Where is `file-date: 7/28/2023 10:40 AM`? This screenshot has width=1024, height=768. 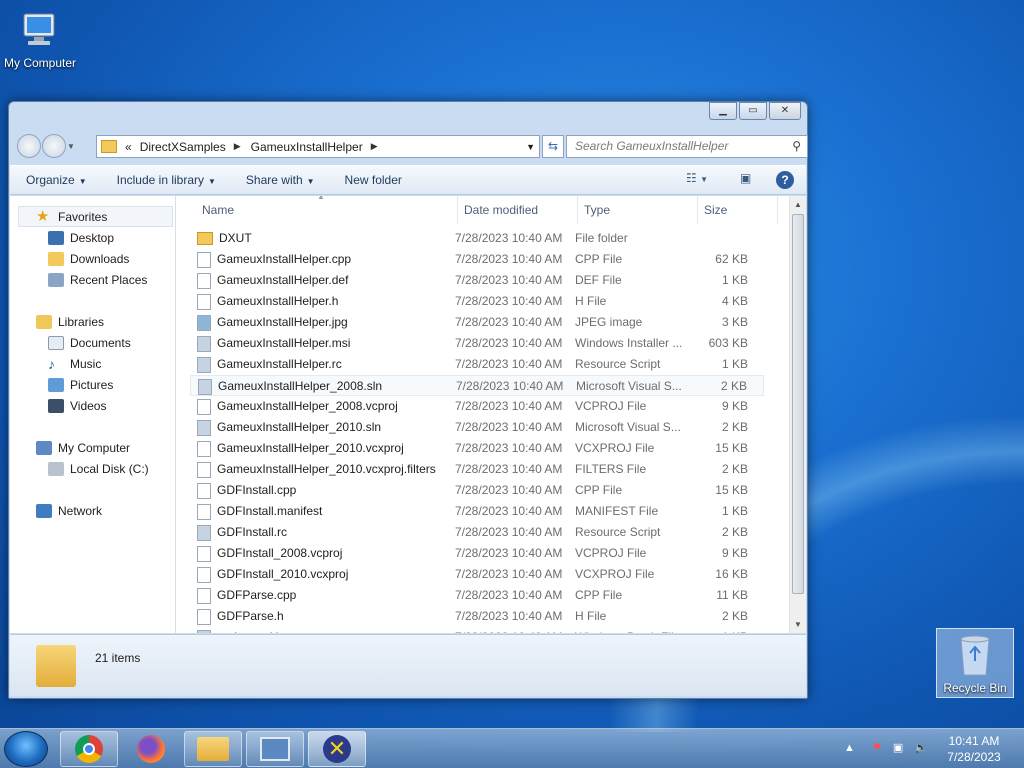
file-date: 7/28/2023 10:40 AM is located at coordinates (509, 490).